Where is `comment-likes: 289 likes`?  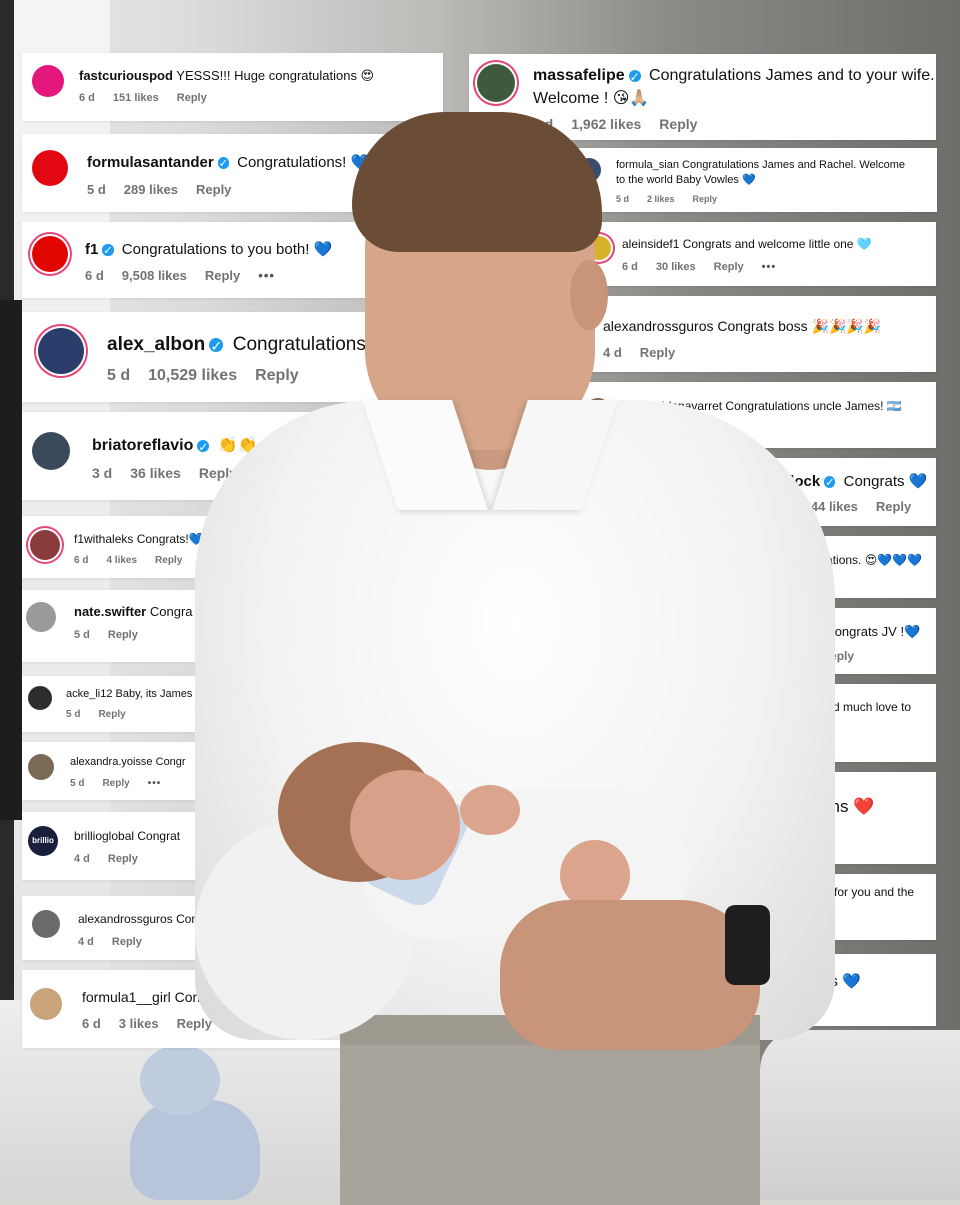
comment-likes: 289 likes is located at coordinates (151, 189).